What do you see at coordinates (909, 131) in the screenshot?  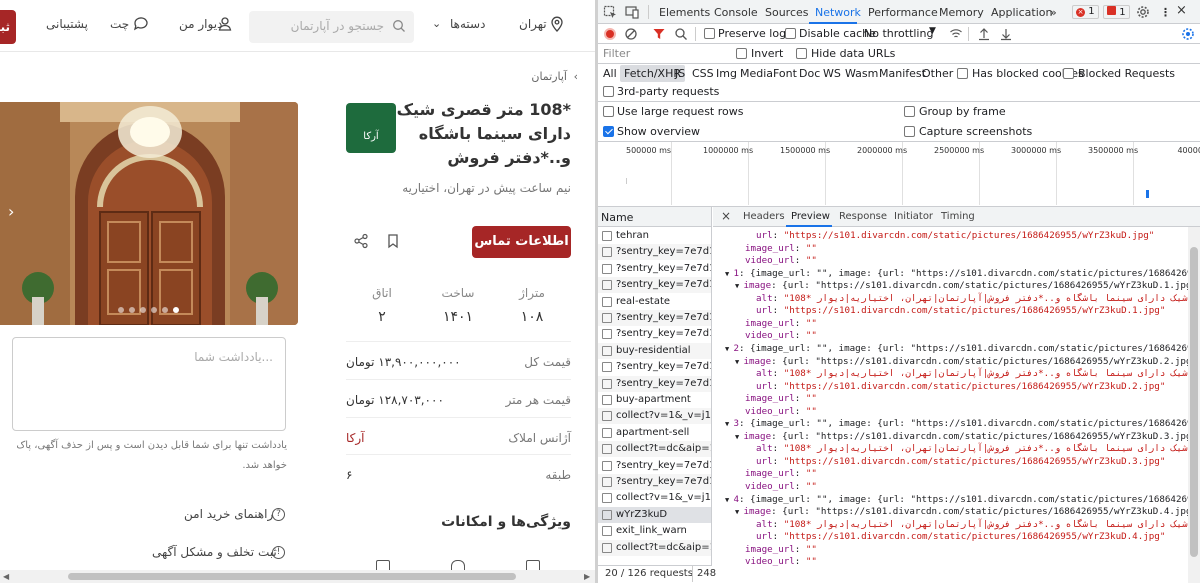 I see `capture-screenshots-checkbox` at bounding box center [909, 131].